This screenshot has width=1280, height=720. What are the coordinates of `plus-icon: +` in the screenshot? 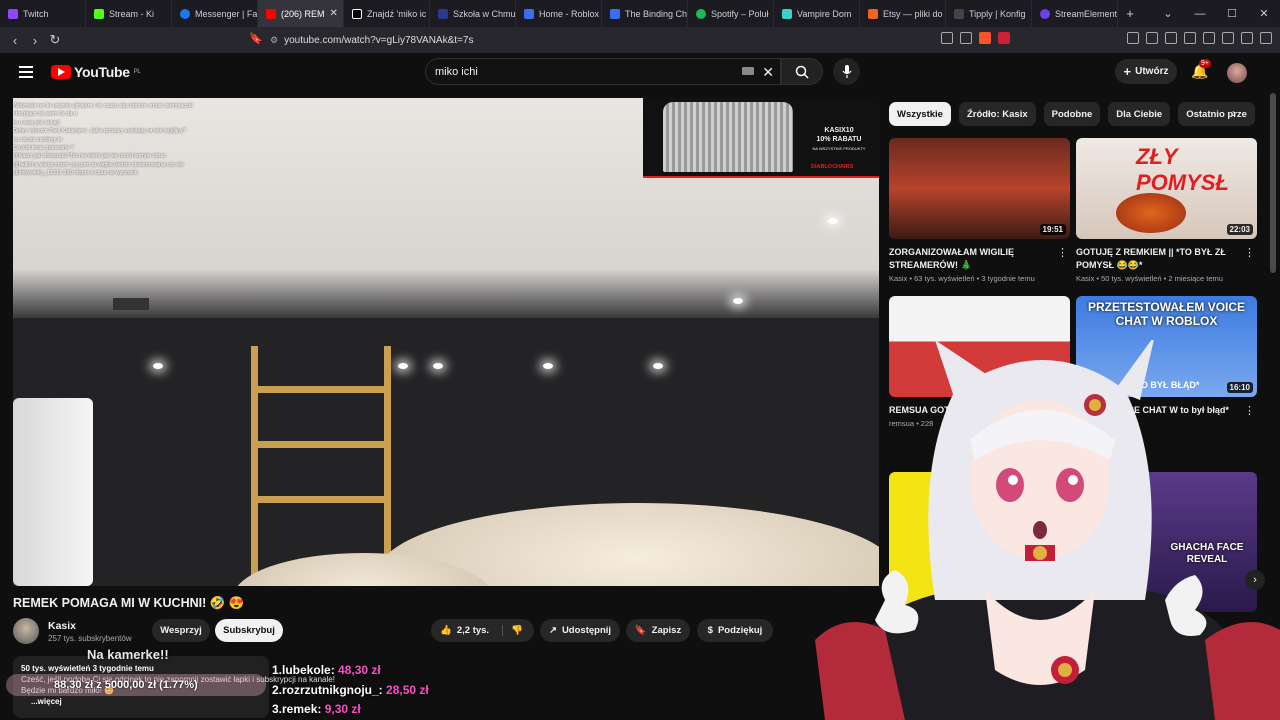 It's located at (1127, 71).